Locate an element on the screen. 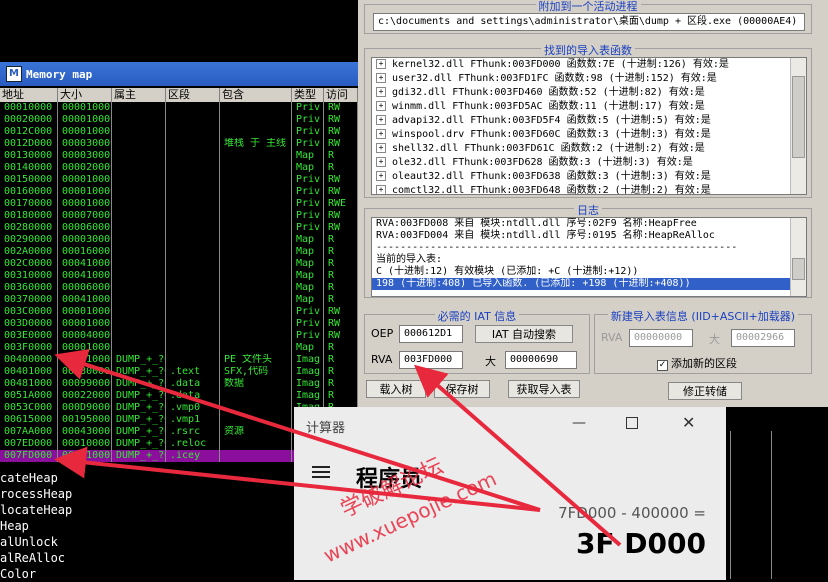 Image resolution: width=828 pixels, height=582 pixels. arrow-to-rva-field is located at coordinates (517, 455).